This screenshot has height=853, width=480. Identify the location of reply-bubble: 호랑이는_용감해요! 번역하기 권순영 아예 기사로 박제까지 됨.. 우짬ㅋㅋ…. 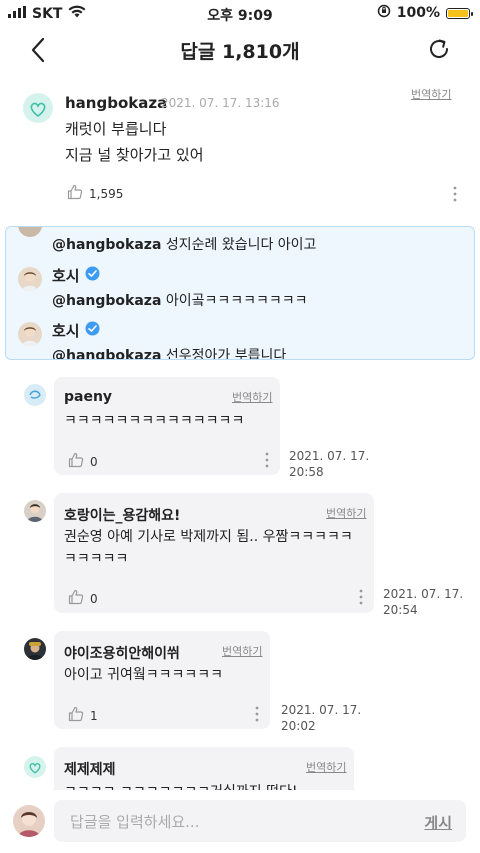
(214, 553).